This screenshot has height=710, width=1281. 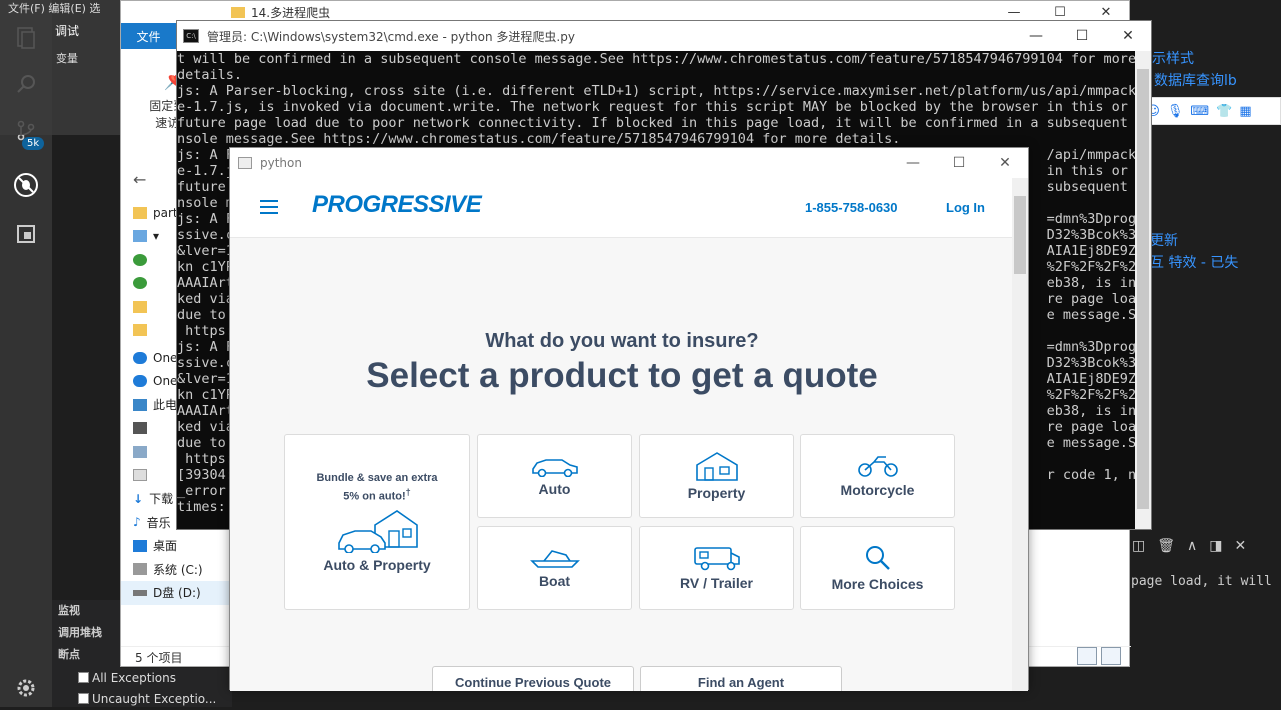 I want to click on card-label: RV / Trailer, so click(x=716, y=583).